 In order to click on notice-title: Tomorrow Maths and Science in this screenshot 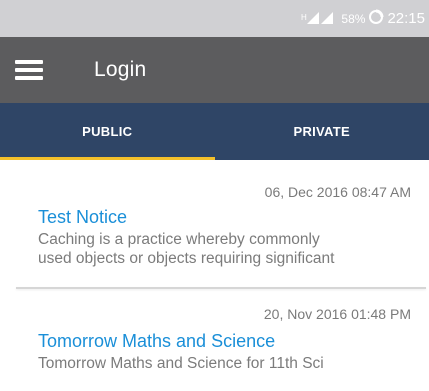, I will do `click(157, 341)`.